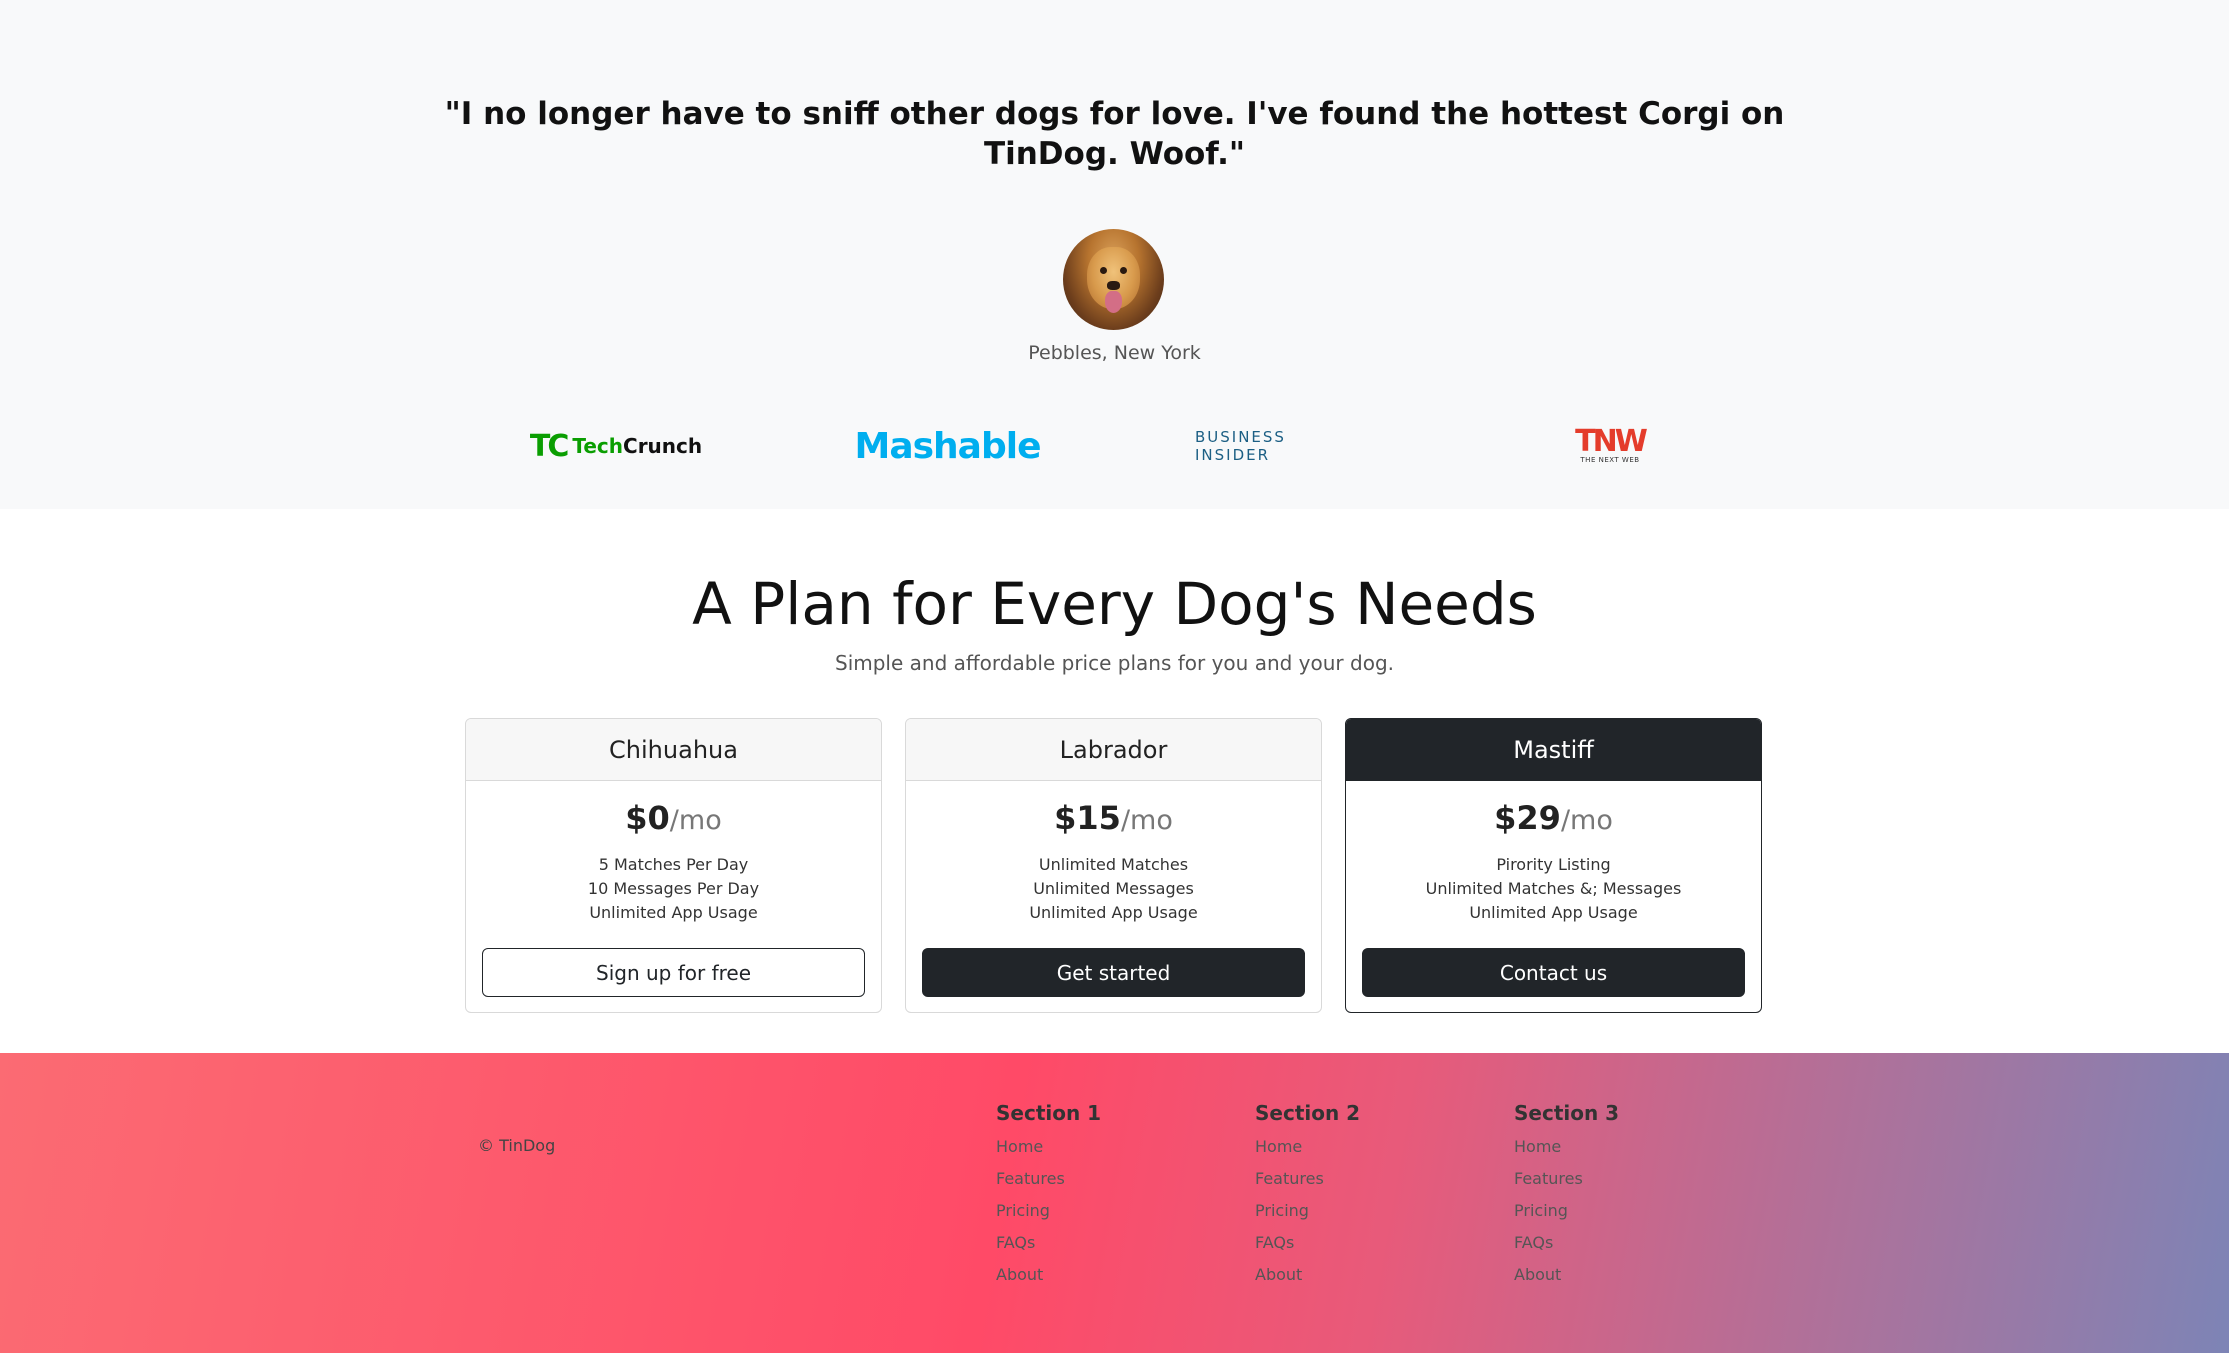 The image size is (2229, 1353). I want to click on techcrunch-logo: TC Tech Crunch, so click(616, 446).